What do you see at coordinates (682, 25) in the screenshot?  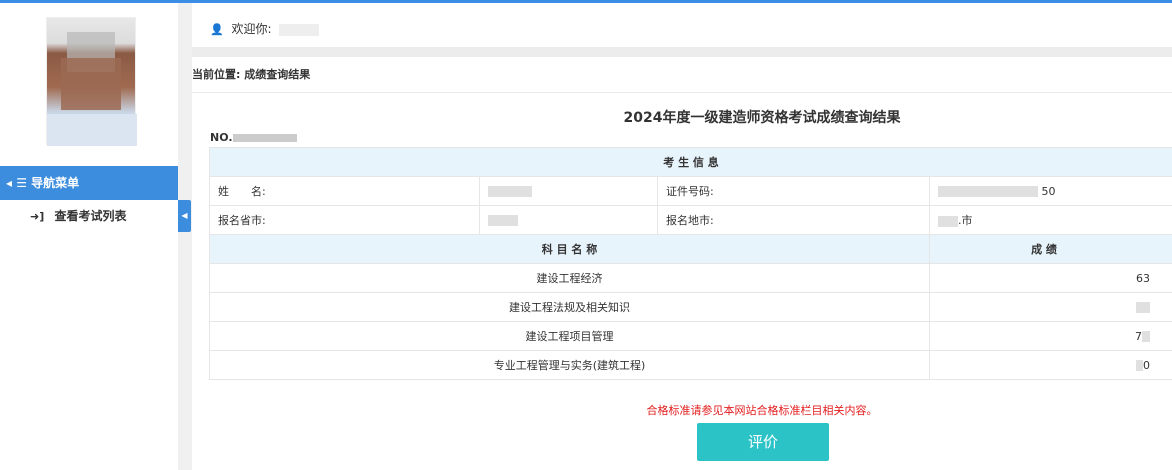 I see `top-bar: 👤 欢迎你:` at bounding box center [682, 25].